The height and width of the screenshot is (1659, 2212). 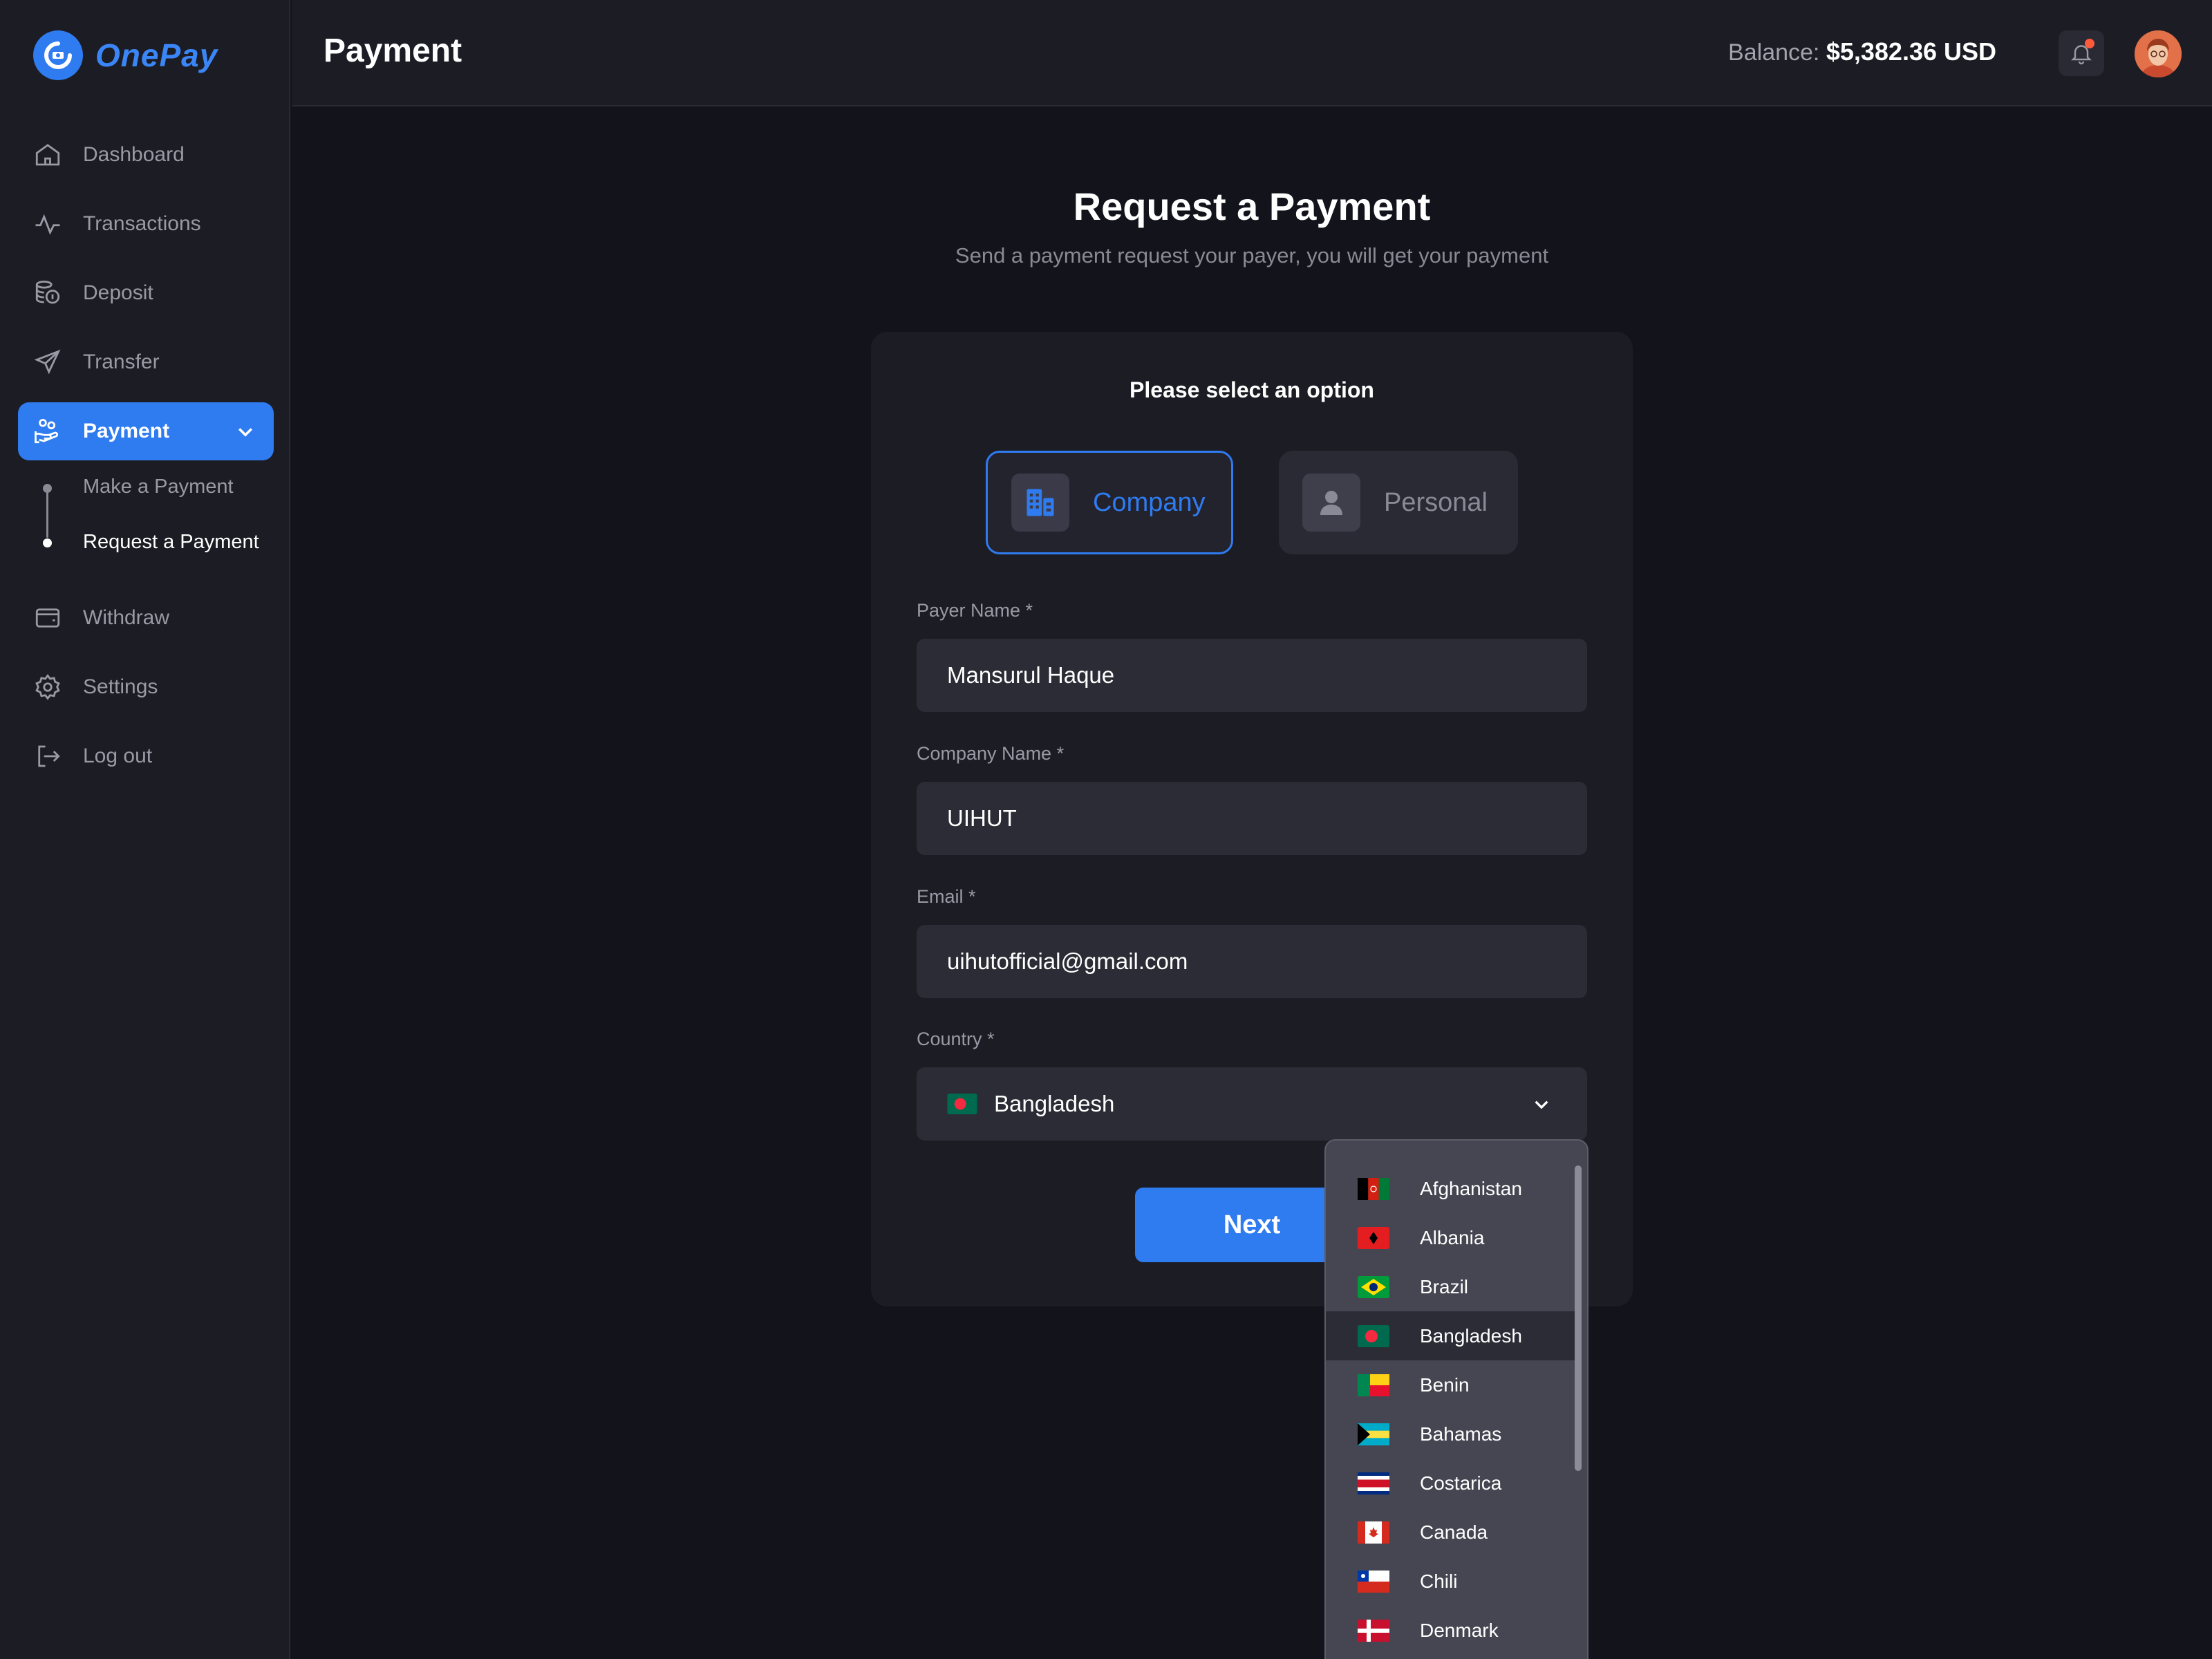 What do you see at coordinates (48, 542) in the screenshot?
I see `subnav-dot-active` at bounding box center [48, 542].